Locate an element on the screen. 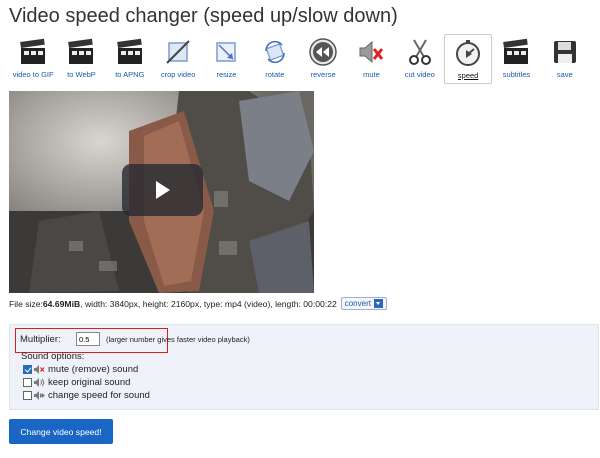 Image resolution: width=600 pixels, height=458 pixels. tool-label: video to GIF is located at coordinates (33, 74).